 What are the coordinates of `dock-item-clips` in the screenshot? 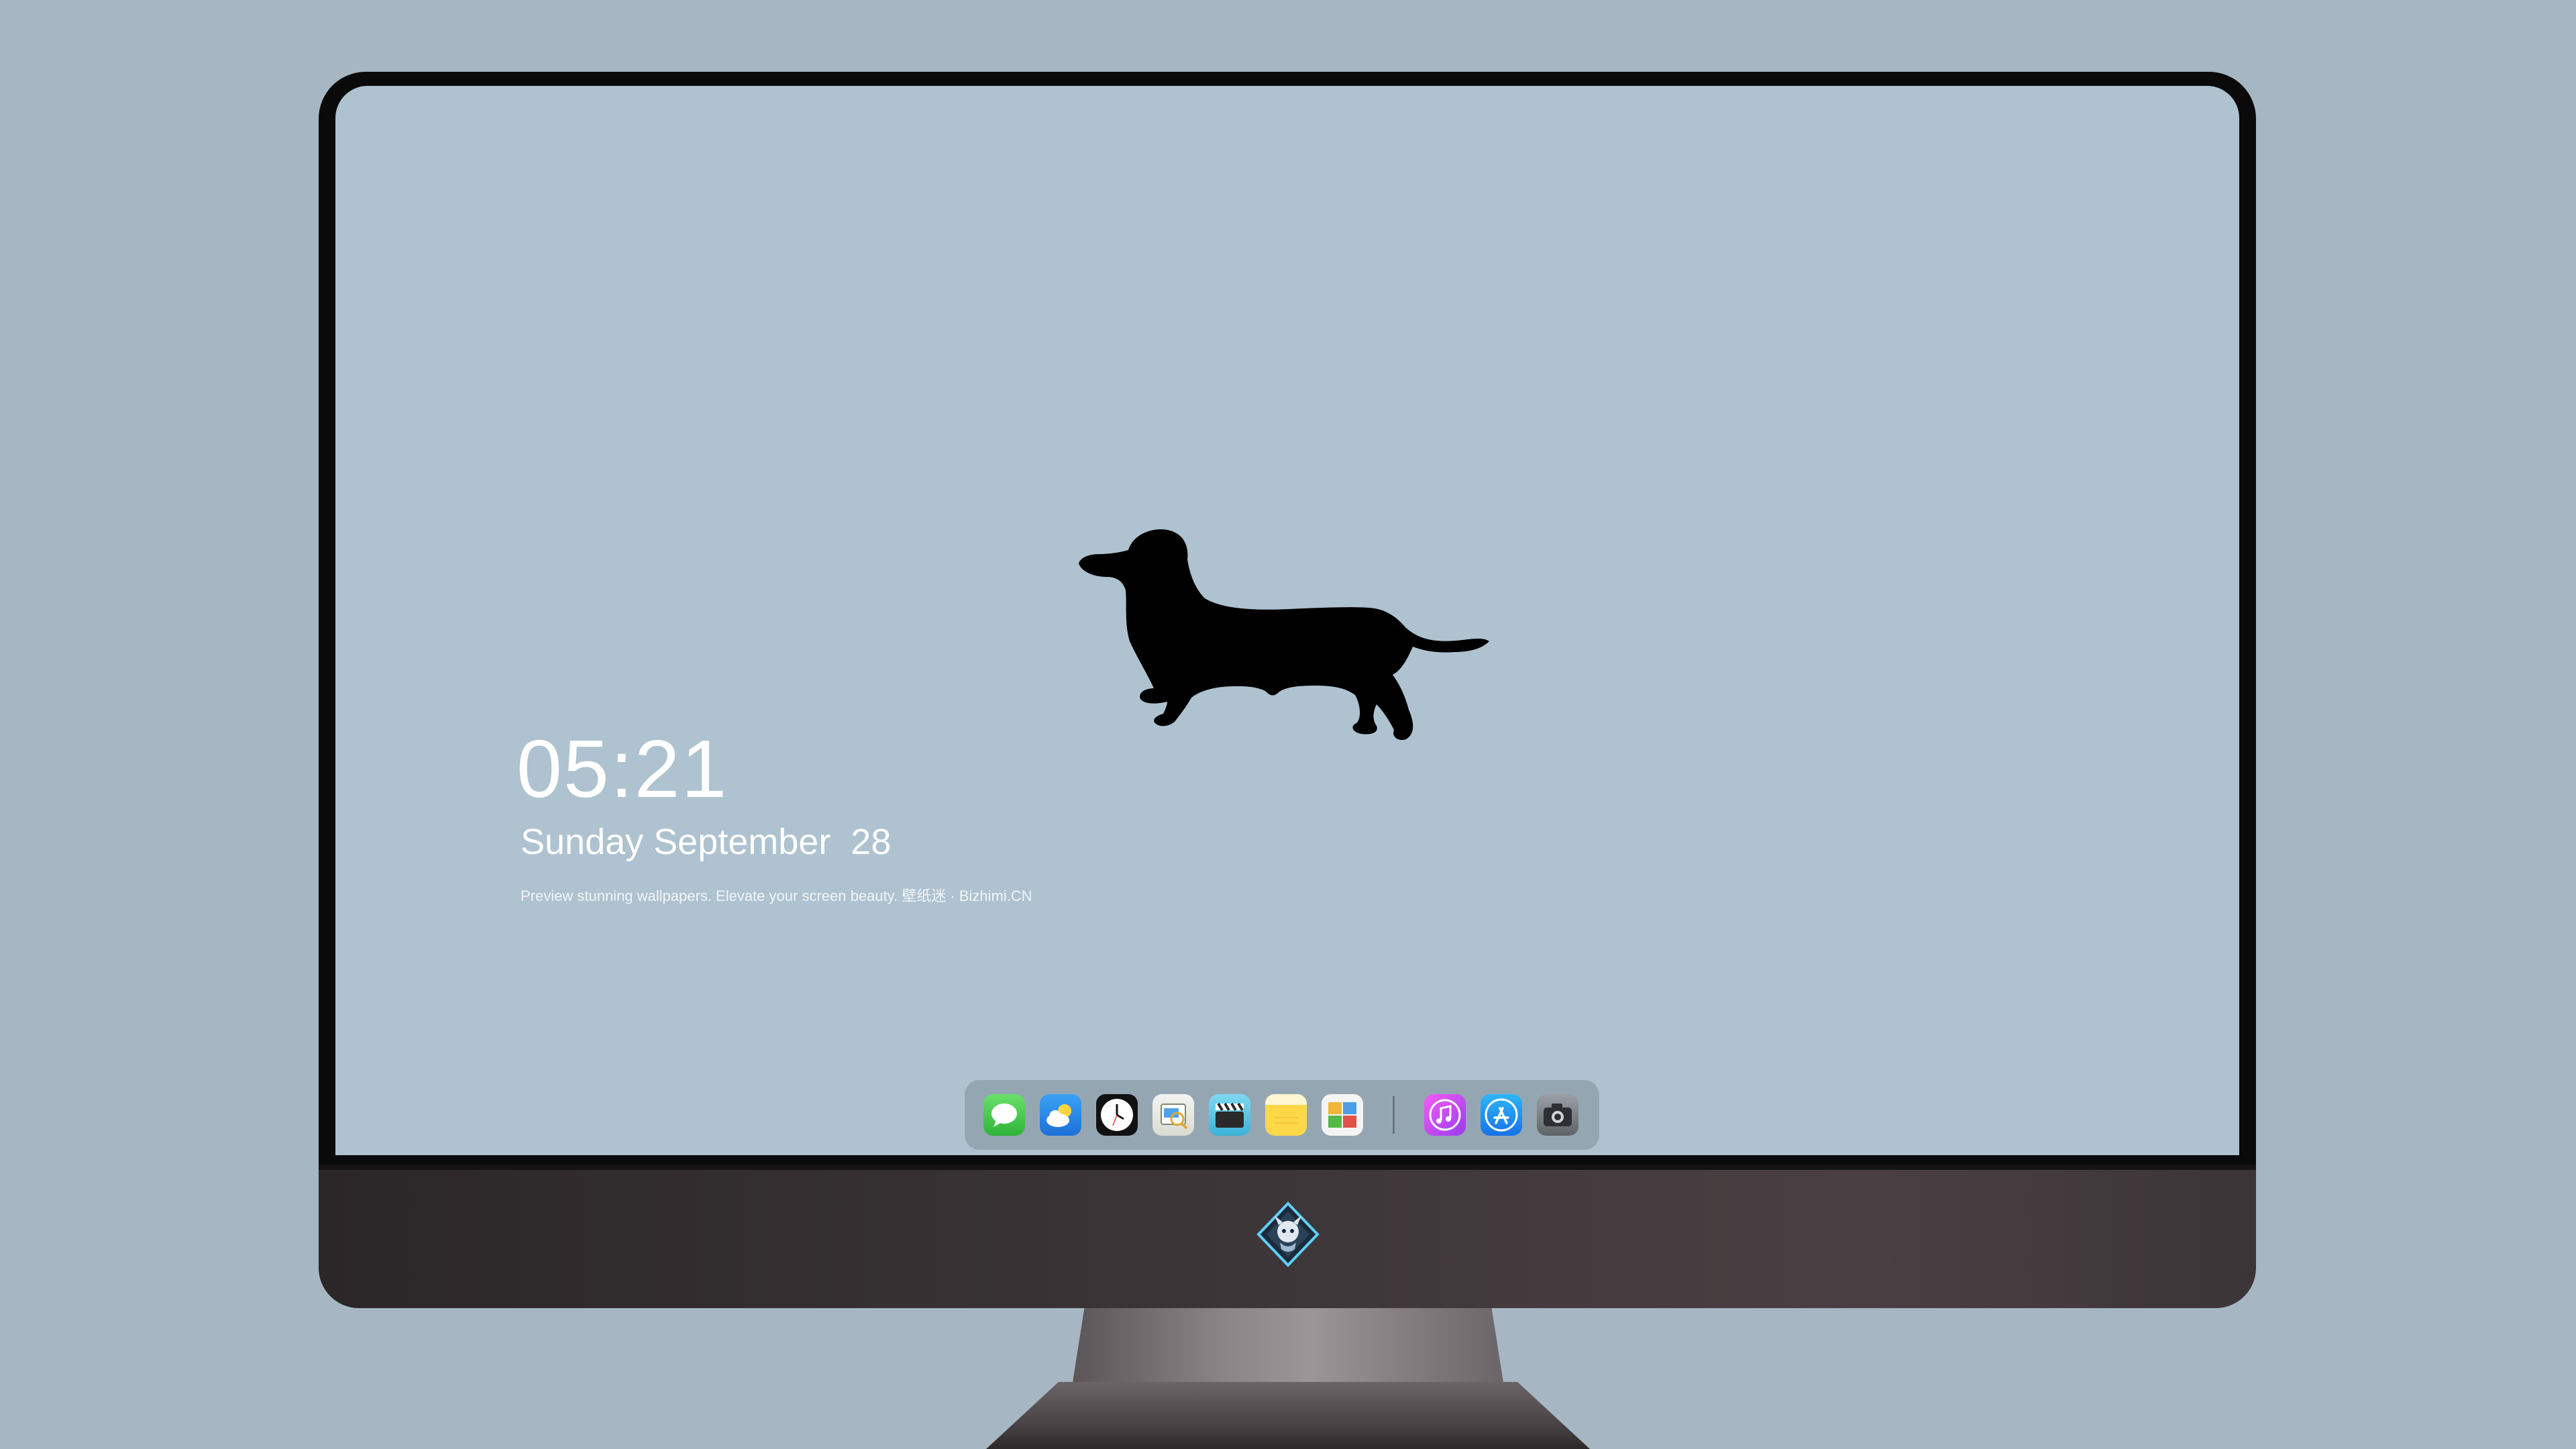 It's located at (1229, 1115).